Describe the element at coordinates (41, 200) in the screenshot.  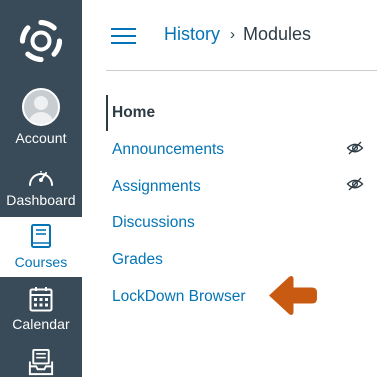
I see `global-nav-dashboard-label: Dashboard` at that location.